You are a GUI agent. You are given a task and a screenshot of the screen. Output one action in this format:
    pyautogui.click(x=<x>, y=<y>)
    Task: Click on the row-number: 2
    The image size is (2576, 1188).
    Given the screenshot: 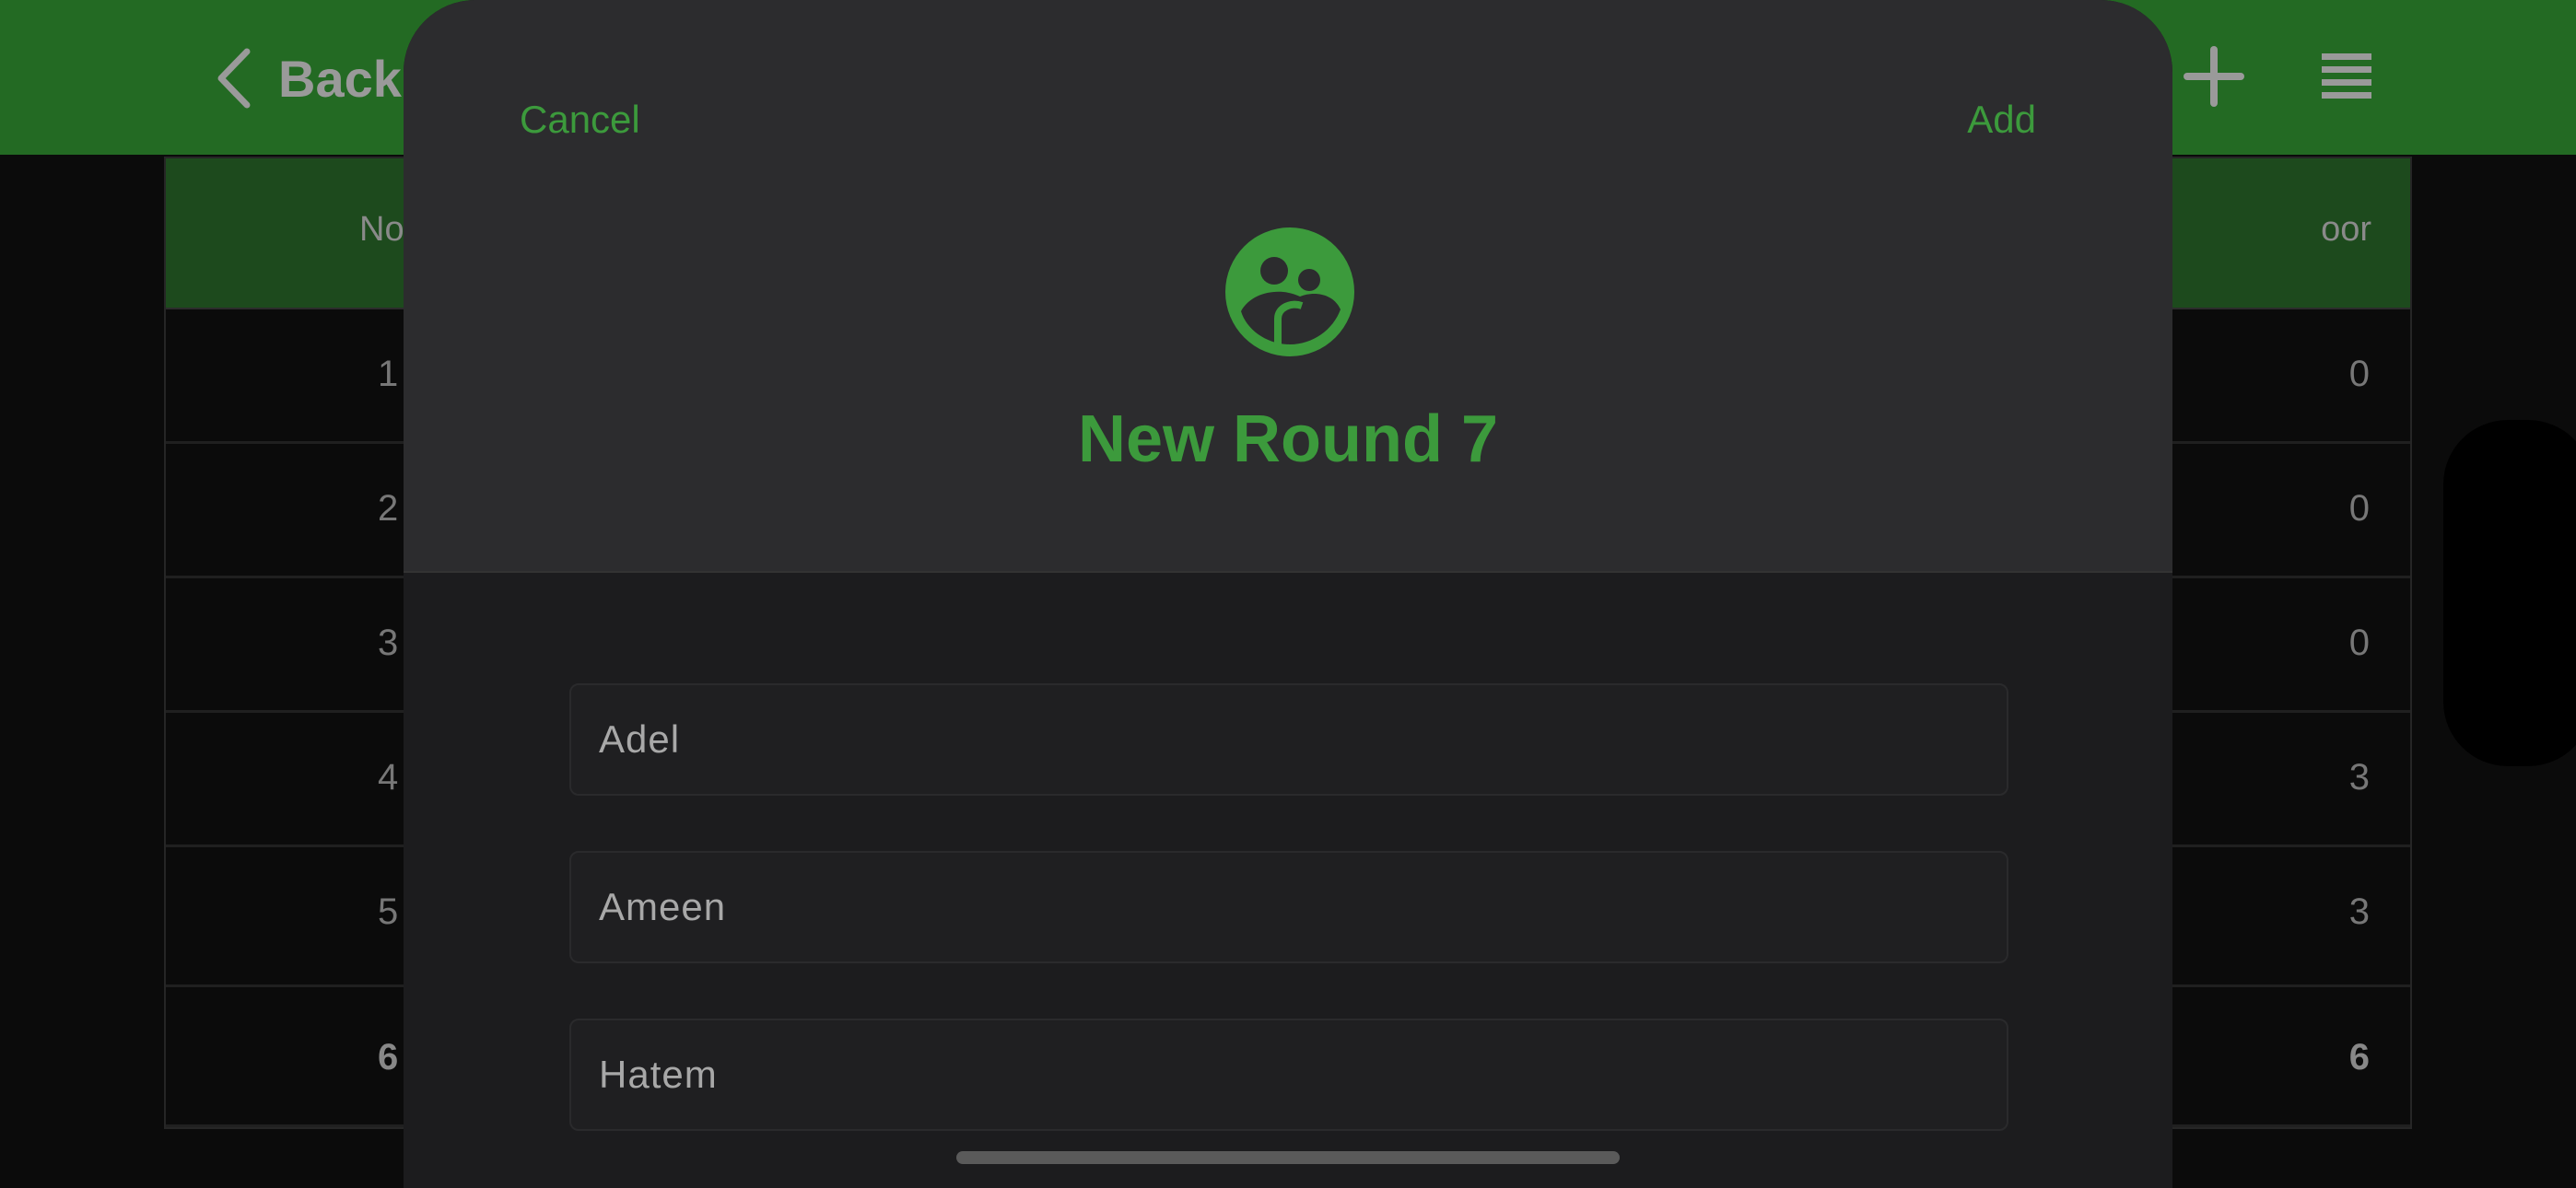 What is the action you would take?
    pyautogui.click(x=388, y=508)
    